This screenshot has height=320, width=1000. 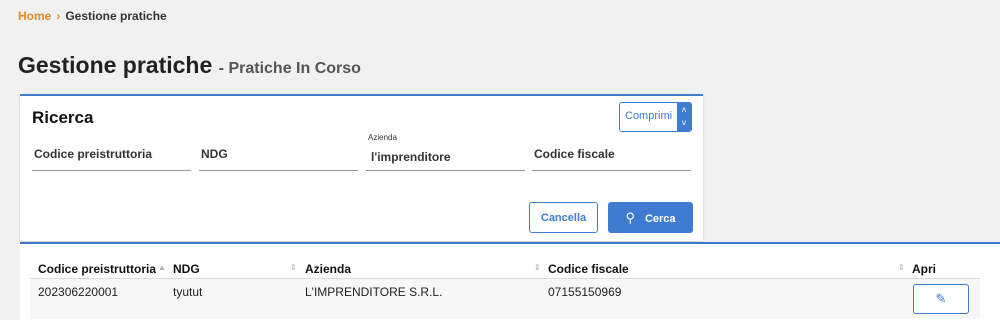 I want to click on codice-fiscale-label: Codice fiscale, so click(x=574, y=154).